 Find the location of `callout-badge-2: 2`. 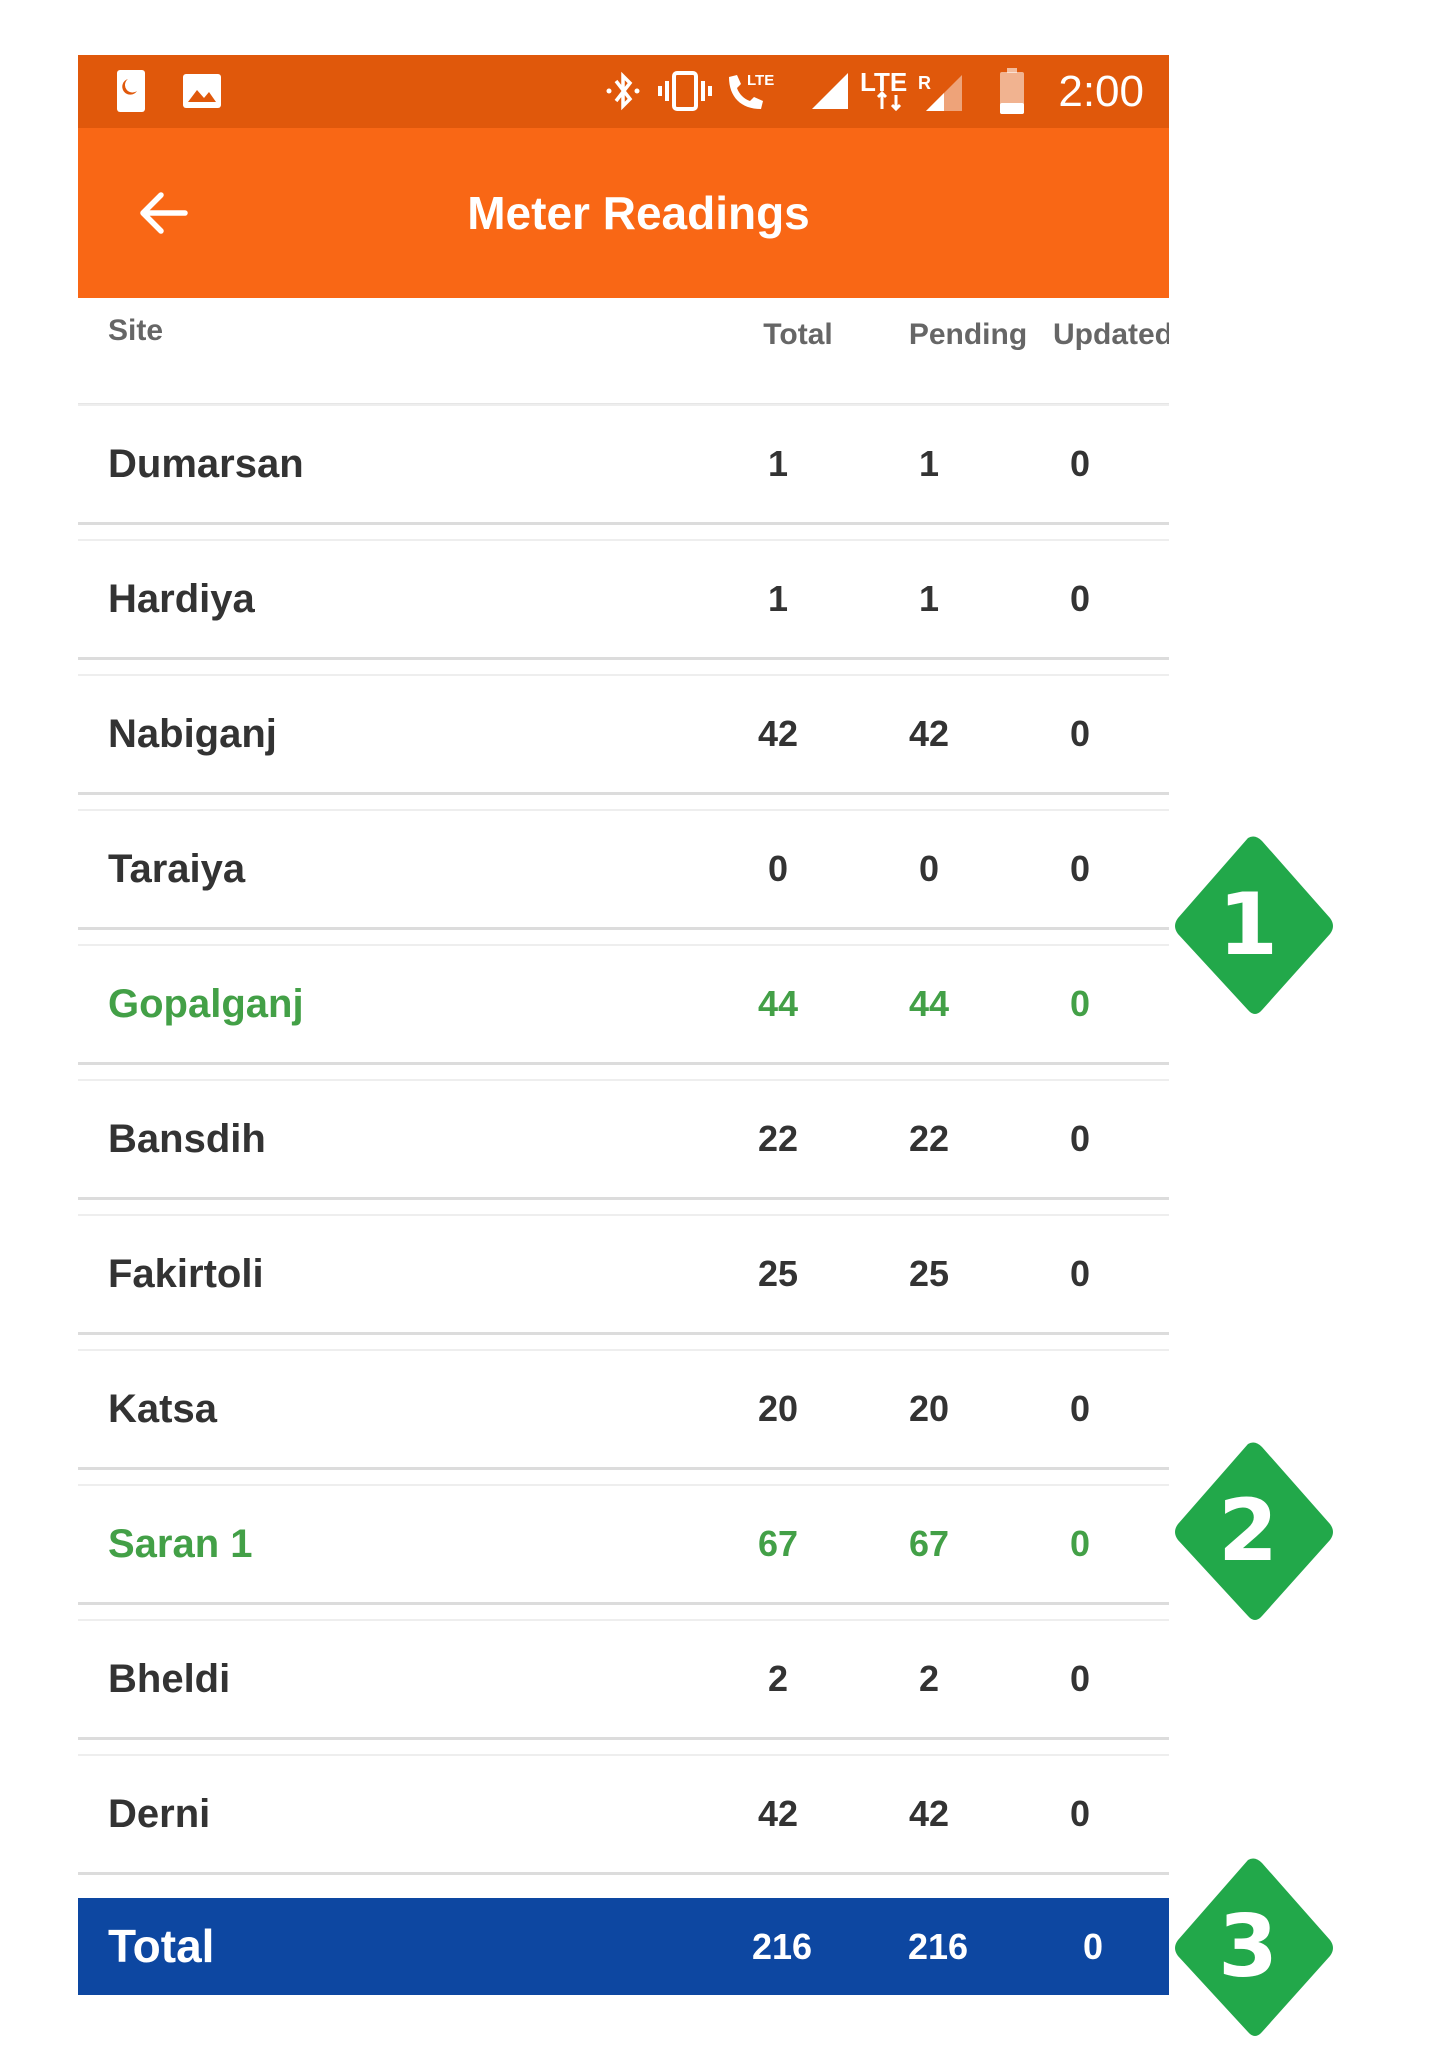

callout-badge-2: 2 is located at coordinates (1265, 1531).